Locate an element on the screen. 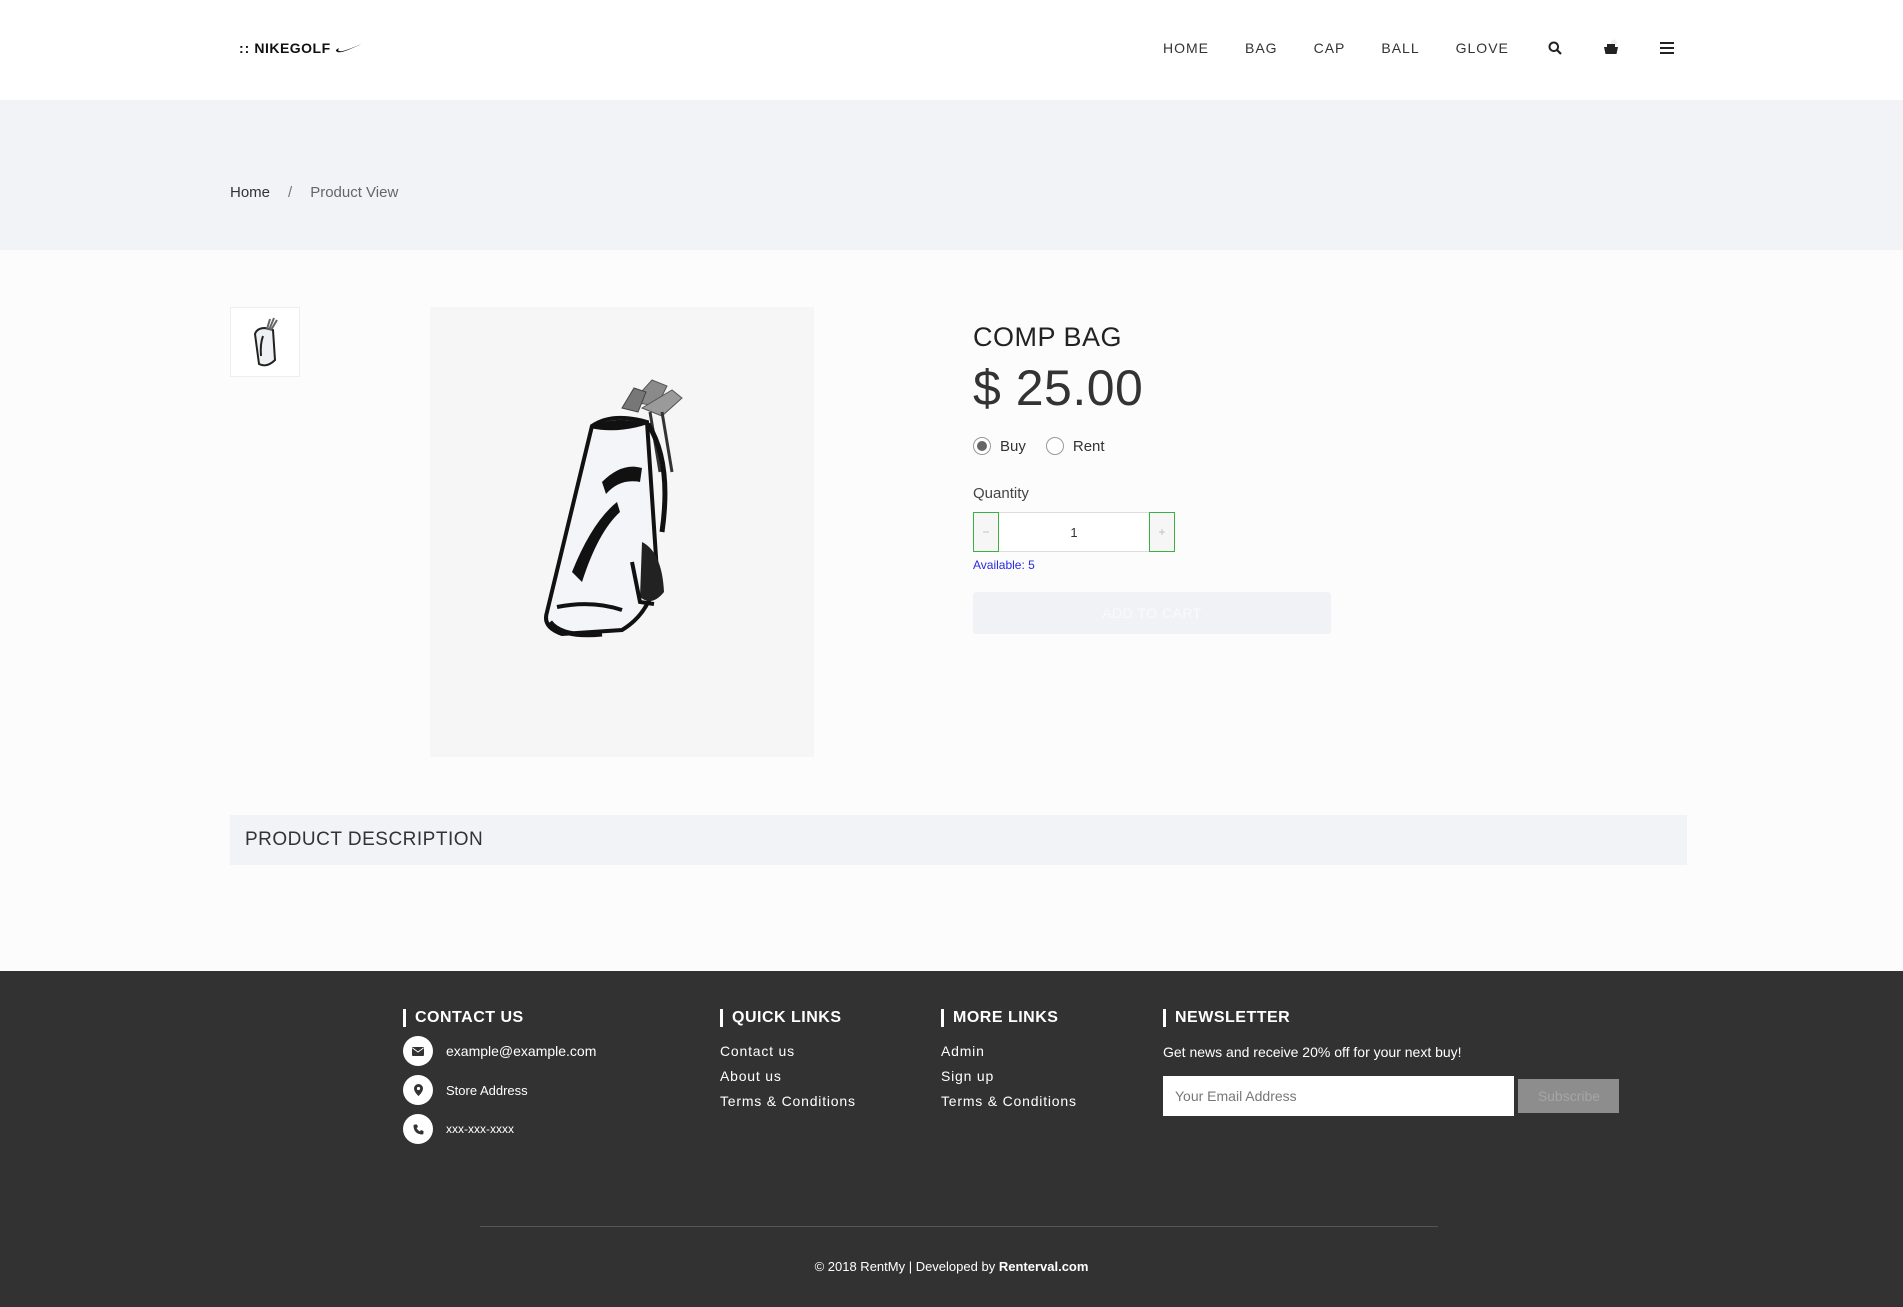  phone-icon is located at coordinates (418, 1129).